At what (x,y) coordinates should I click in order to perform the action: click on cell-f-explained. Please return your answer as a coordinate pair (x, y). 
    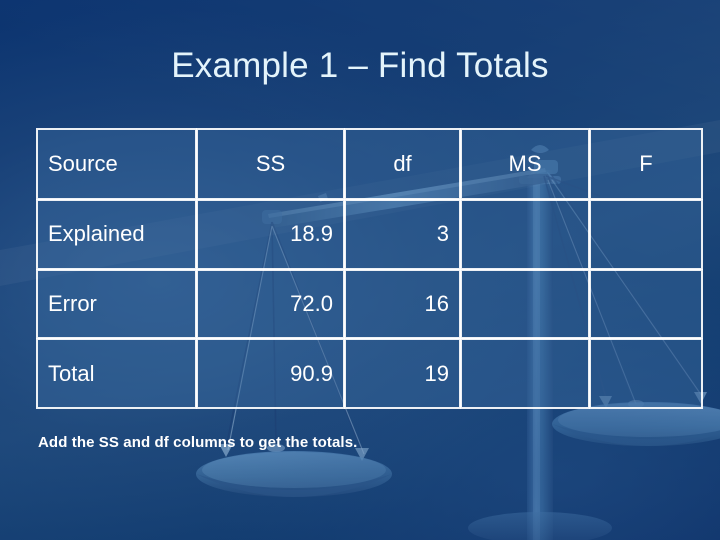
    Looking at the image, I should click on (646, 234).